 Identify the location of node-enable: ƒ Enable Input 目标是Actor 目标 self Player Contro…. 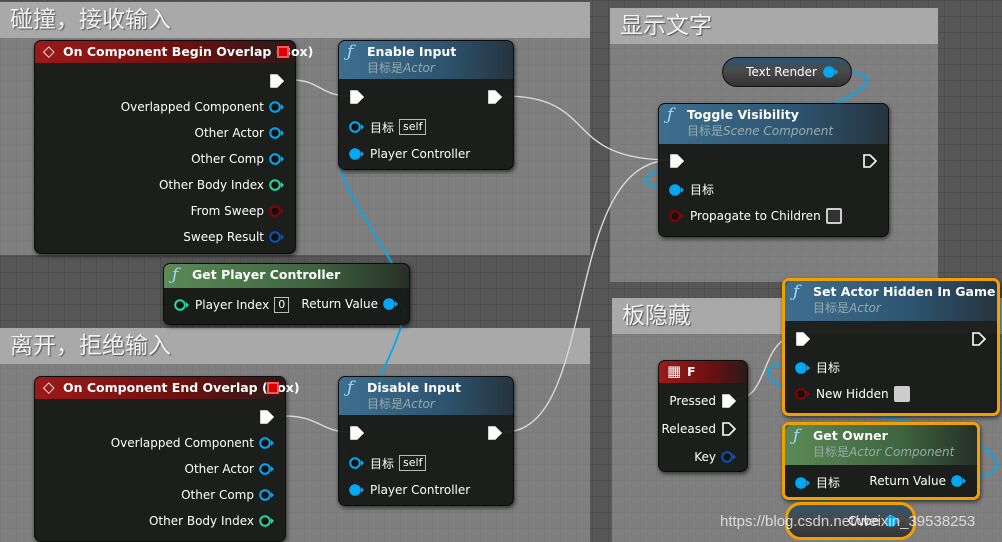
(426, 105).